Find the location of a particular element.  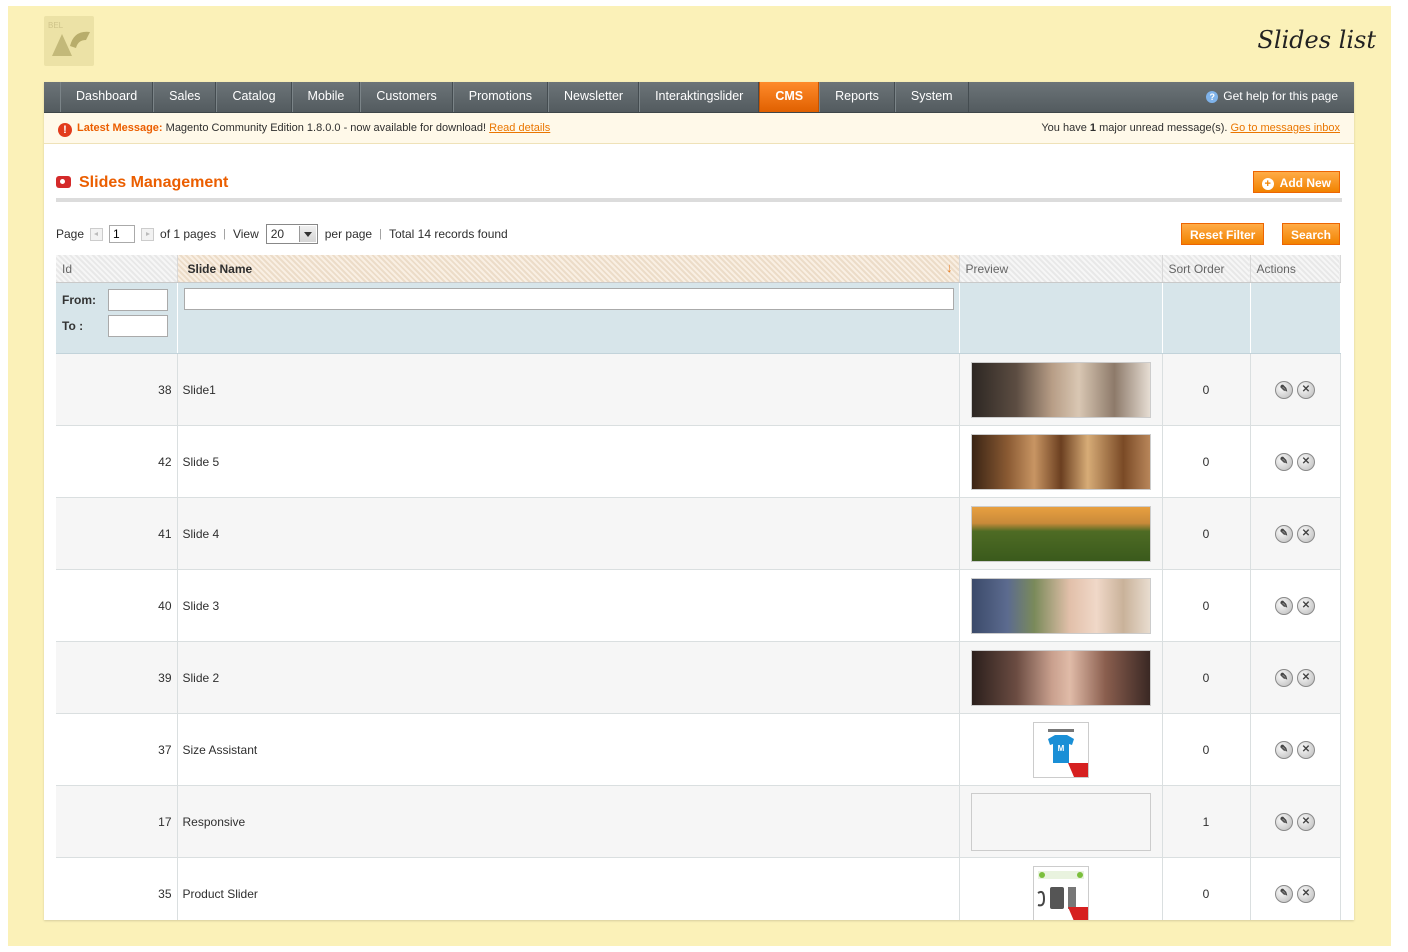

id-to-input is located at coordinates (138, 326).